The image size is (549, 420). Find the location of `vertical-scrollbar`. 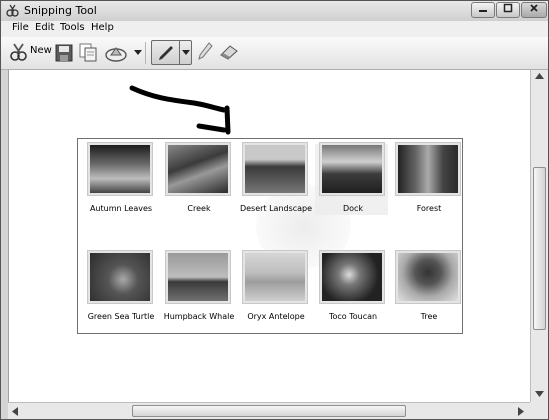

vertical-scrollbar is located at coordinates (539, 236).